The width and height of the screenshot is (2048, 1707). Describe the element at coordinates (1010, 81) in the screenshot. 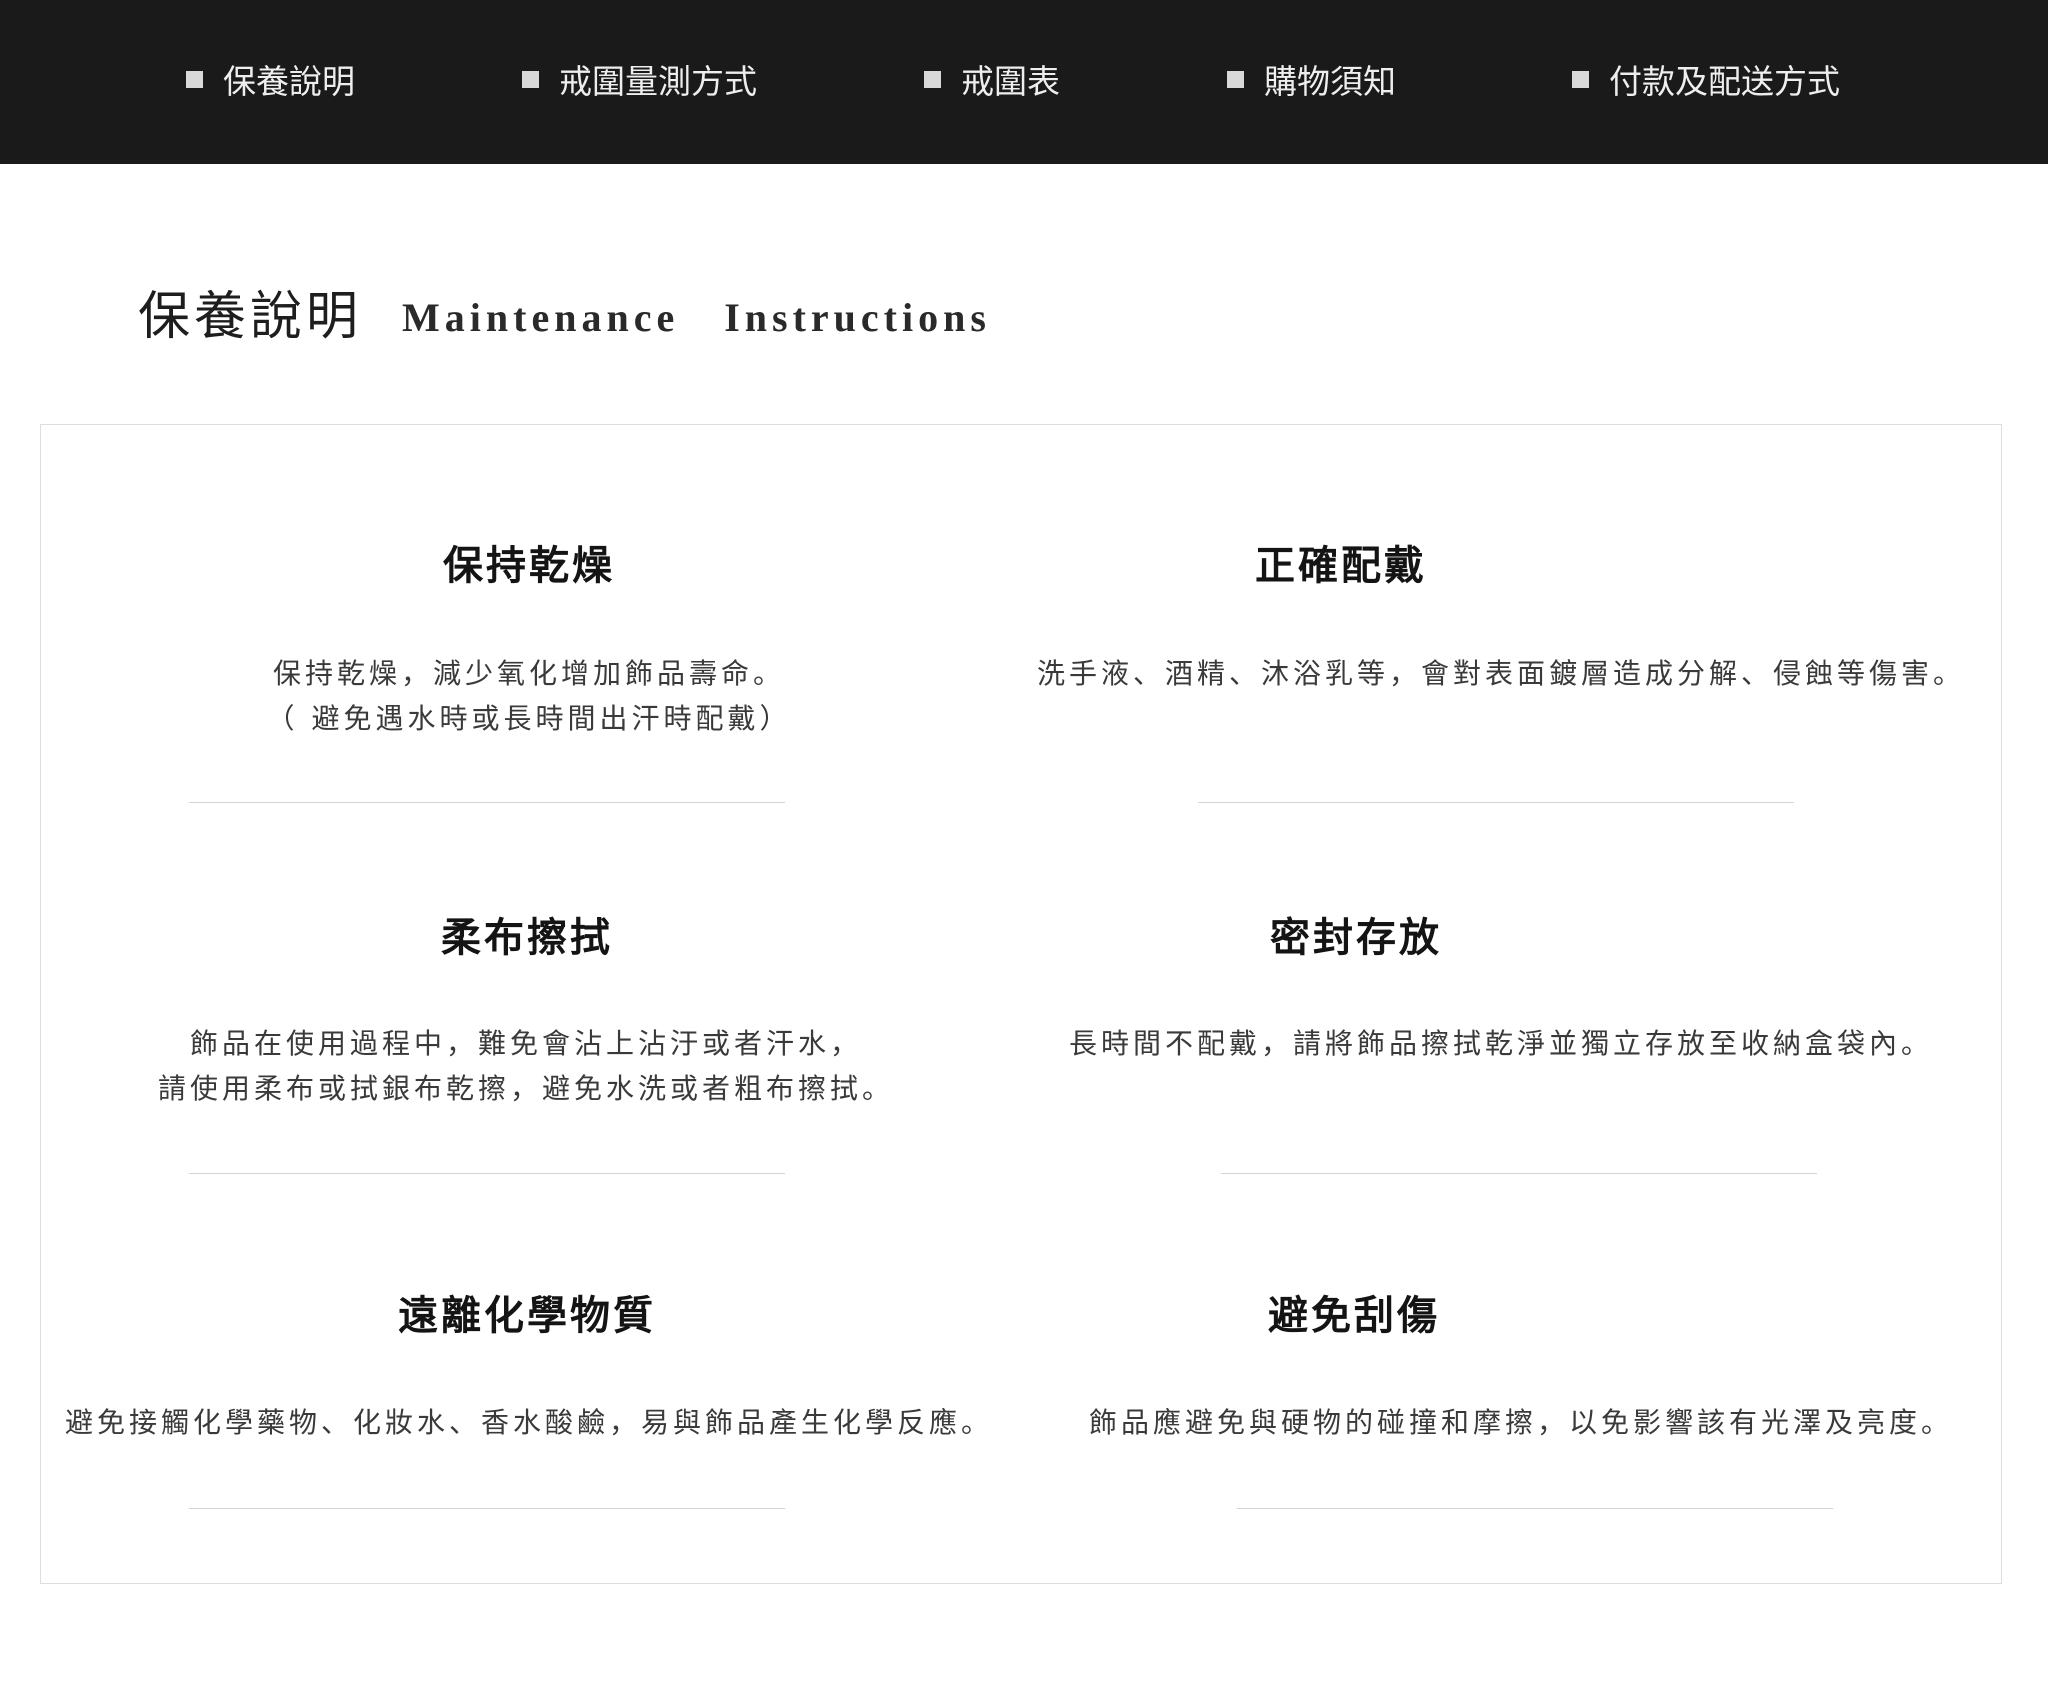

I see `nav-item-label: 戒圍表` at that location.